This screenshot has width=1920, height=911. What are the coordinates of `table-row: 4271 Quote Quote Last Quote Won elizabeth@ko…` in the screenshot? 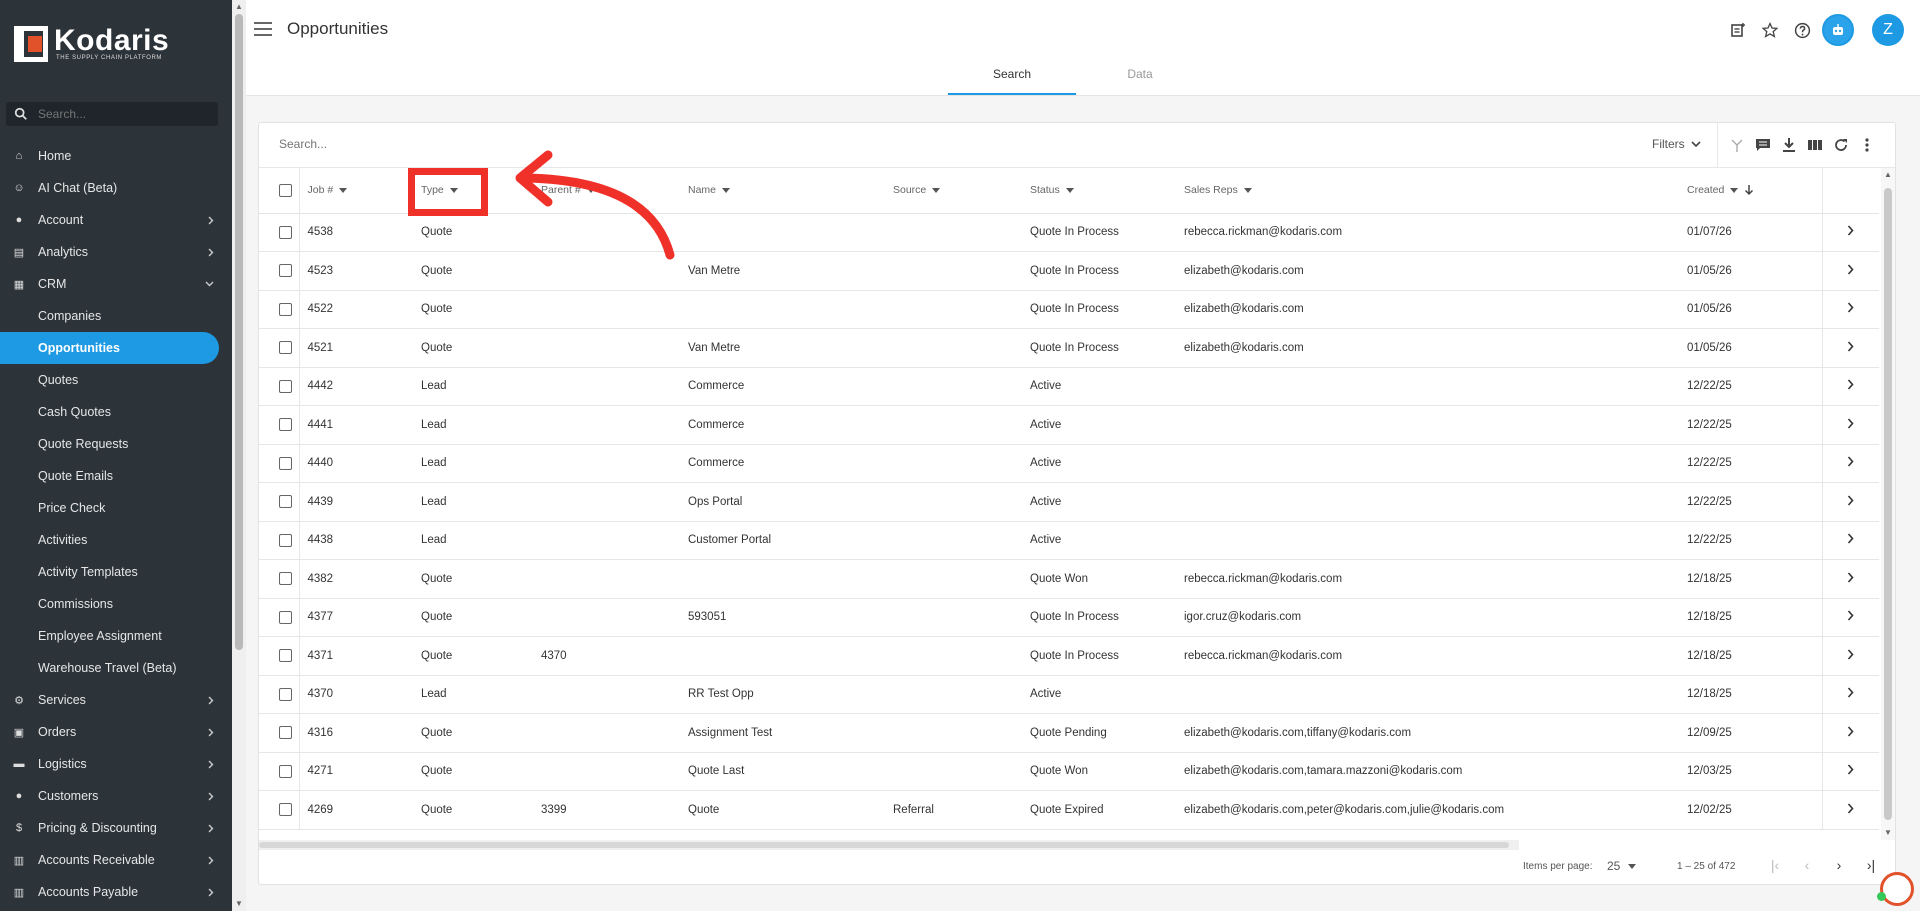 It's located at (1069, 771).